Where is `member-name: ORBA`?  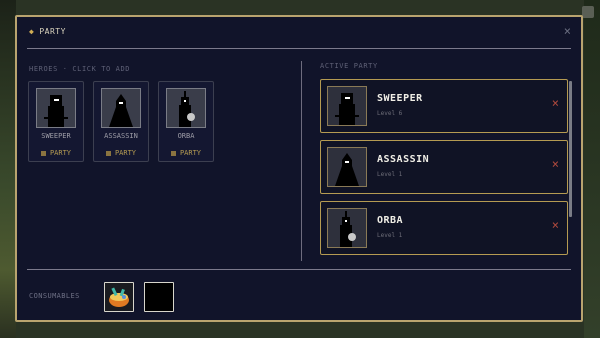
member-name: ORBA is located at coordinates (390, 220).